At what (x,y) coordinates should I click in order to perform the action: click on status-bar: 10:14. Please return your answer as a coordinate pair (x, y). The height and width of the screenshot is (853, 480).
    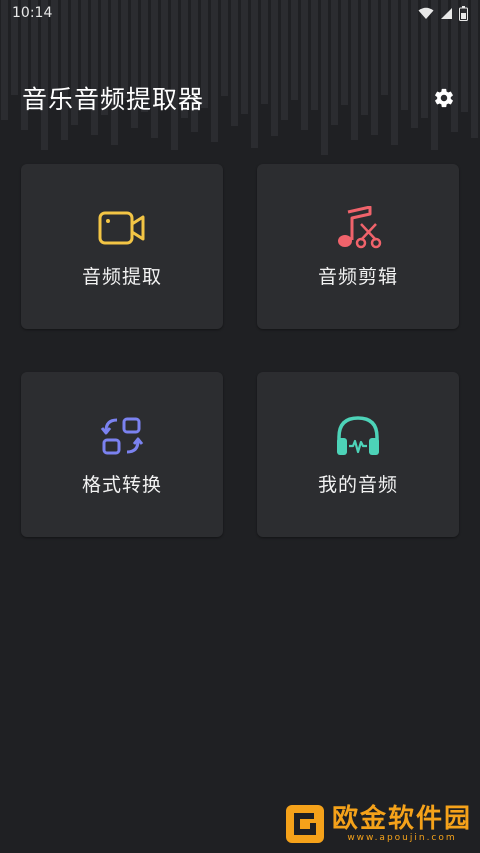
    Looking at the image, I should click on (240, 13).